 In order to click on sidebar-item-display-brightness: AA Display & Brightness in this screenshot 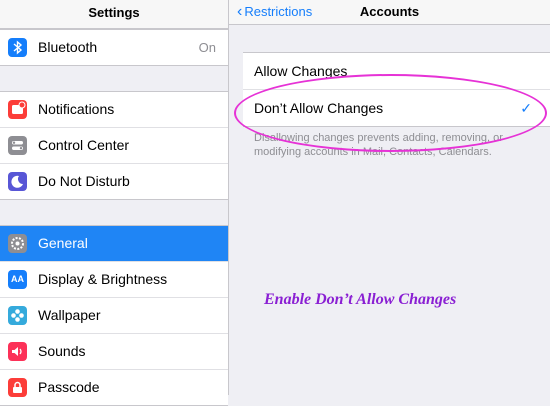, I will do `click(114, 280)`.